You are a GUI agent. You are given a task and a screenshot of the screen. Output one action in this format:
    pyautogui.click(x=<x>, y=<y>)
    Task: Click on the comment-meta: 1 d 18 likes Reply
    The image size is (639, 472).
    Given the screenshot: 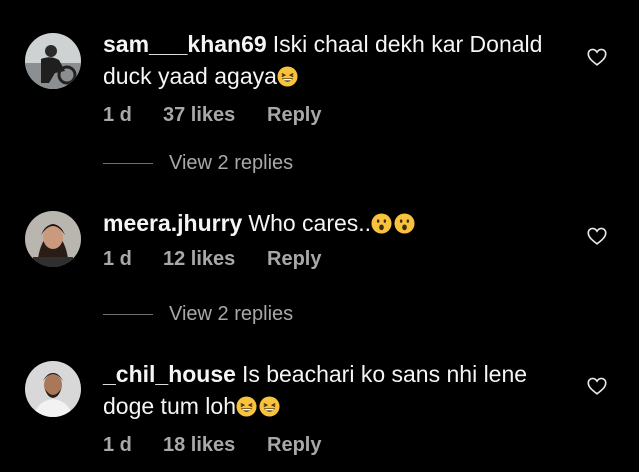 What is the action you would take?
    pyautogui.click(x=328, y=445)
    